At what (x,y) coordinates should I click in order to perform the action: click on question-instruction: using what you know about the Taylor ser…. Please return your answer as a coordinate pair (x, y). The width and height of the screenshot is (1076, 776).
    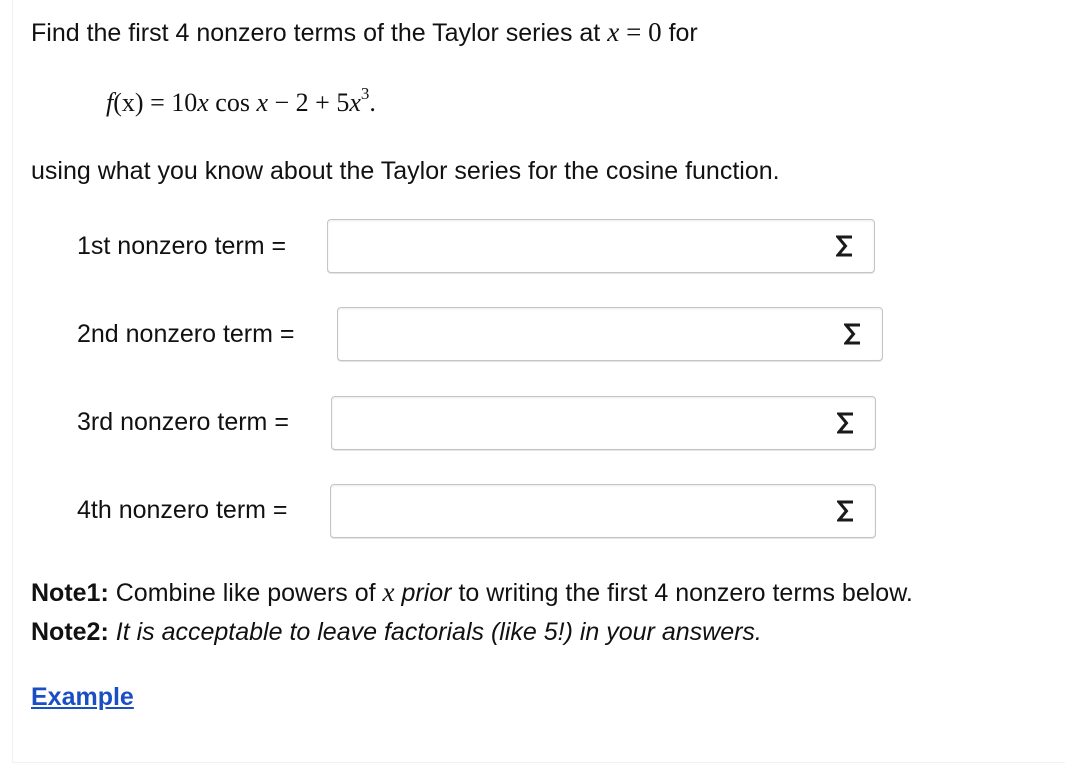
    Looking at the image, I should click on (405, 171).